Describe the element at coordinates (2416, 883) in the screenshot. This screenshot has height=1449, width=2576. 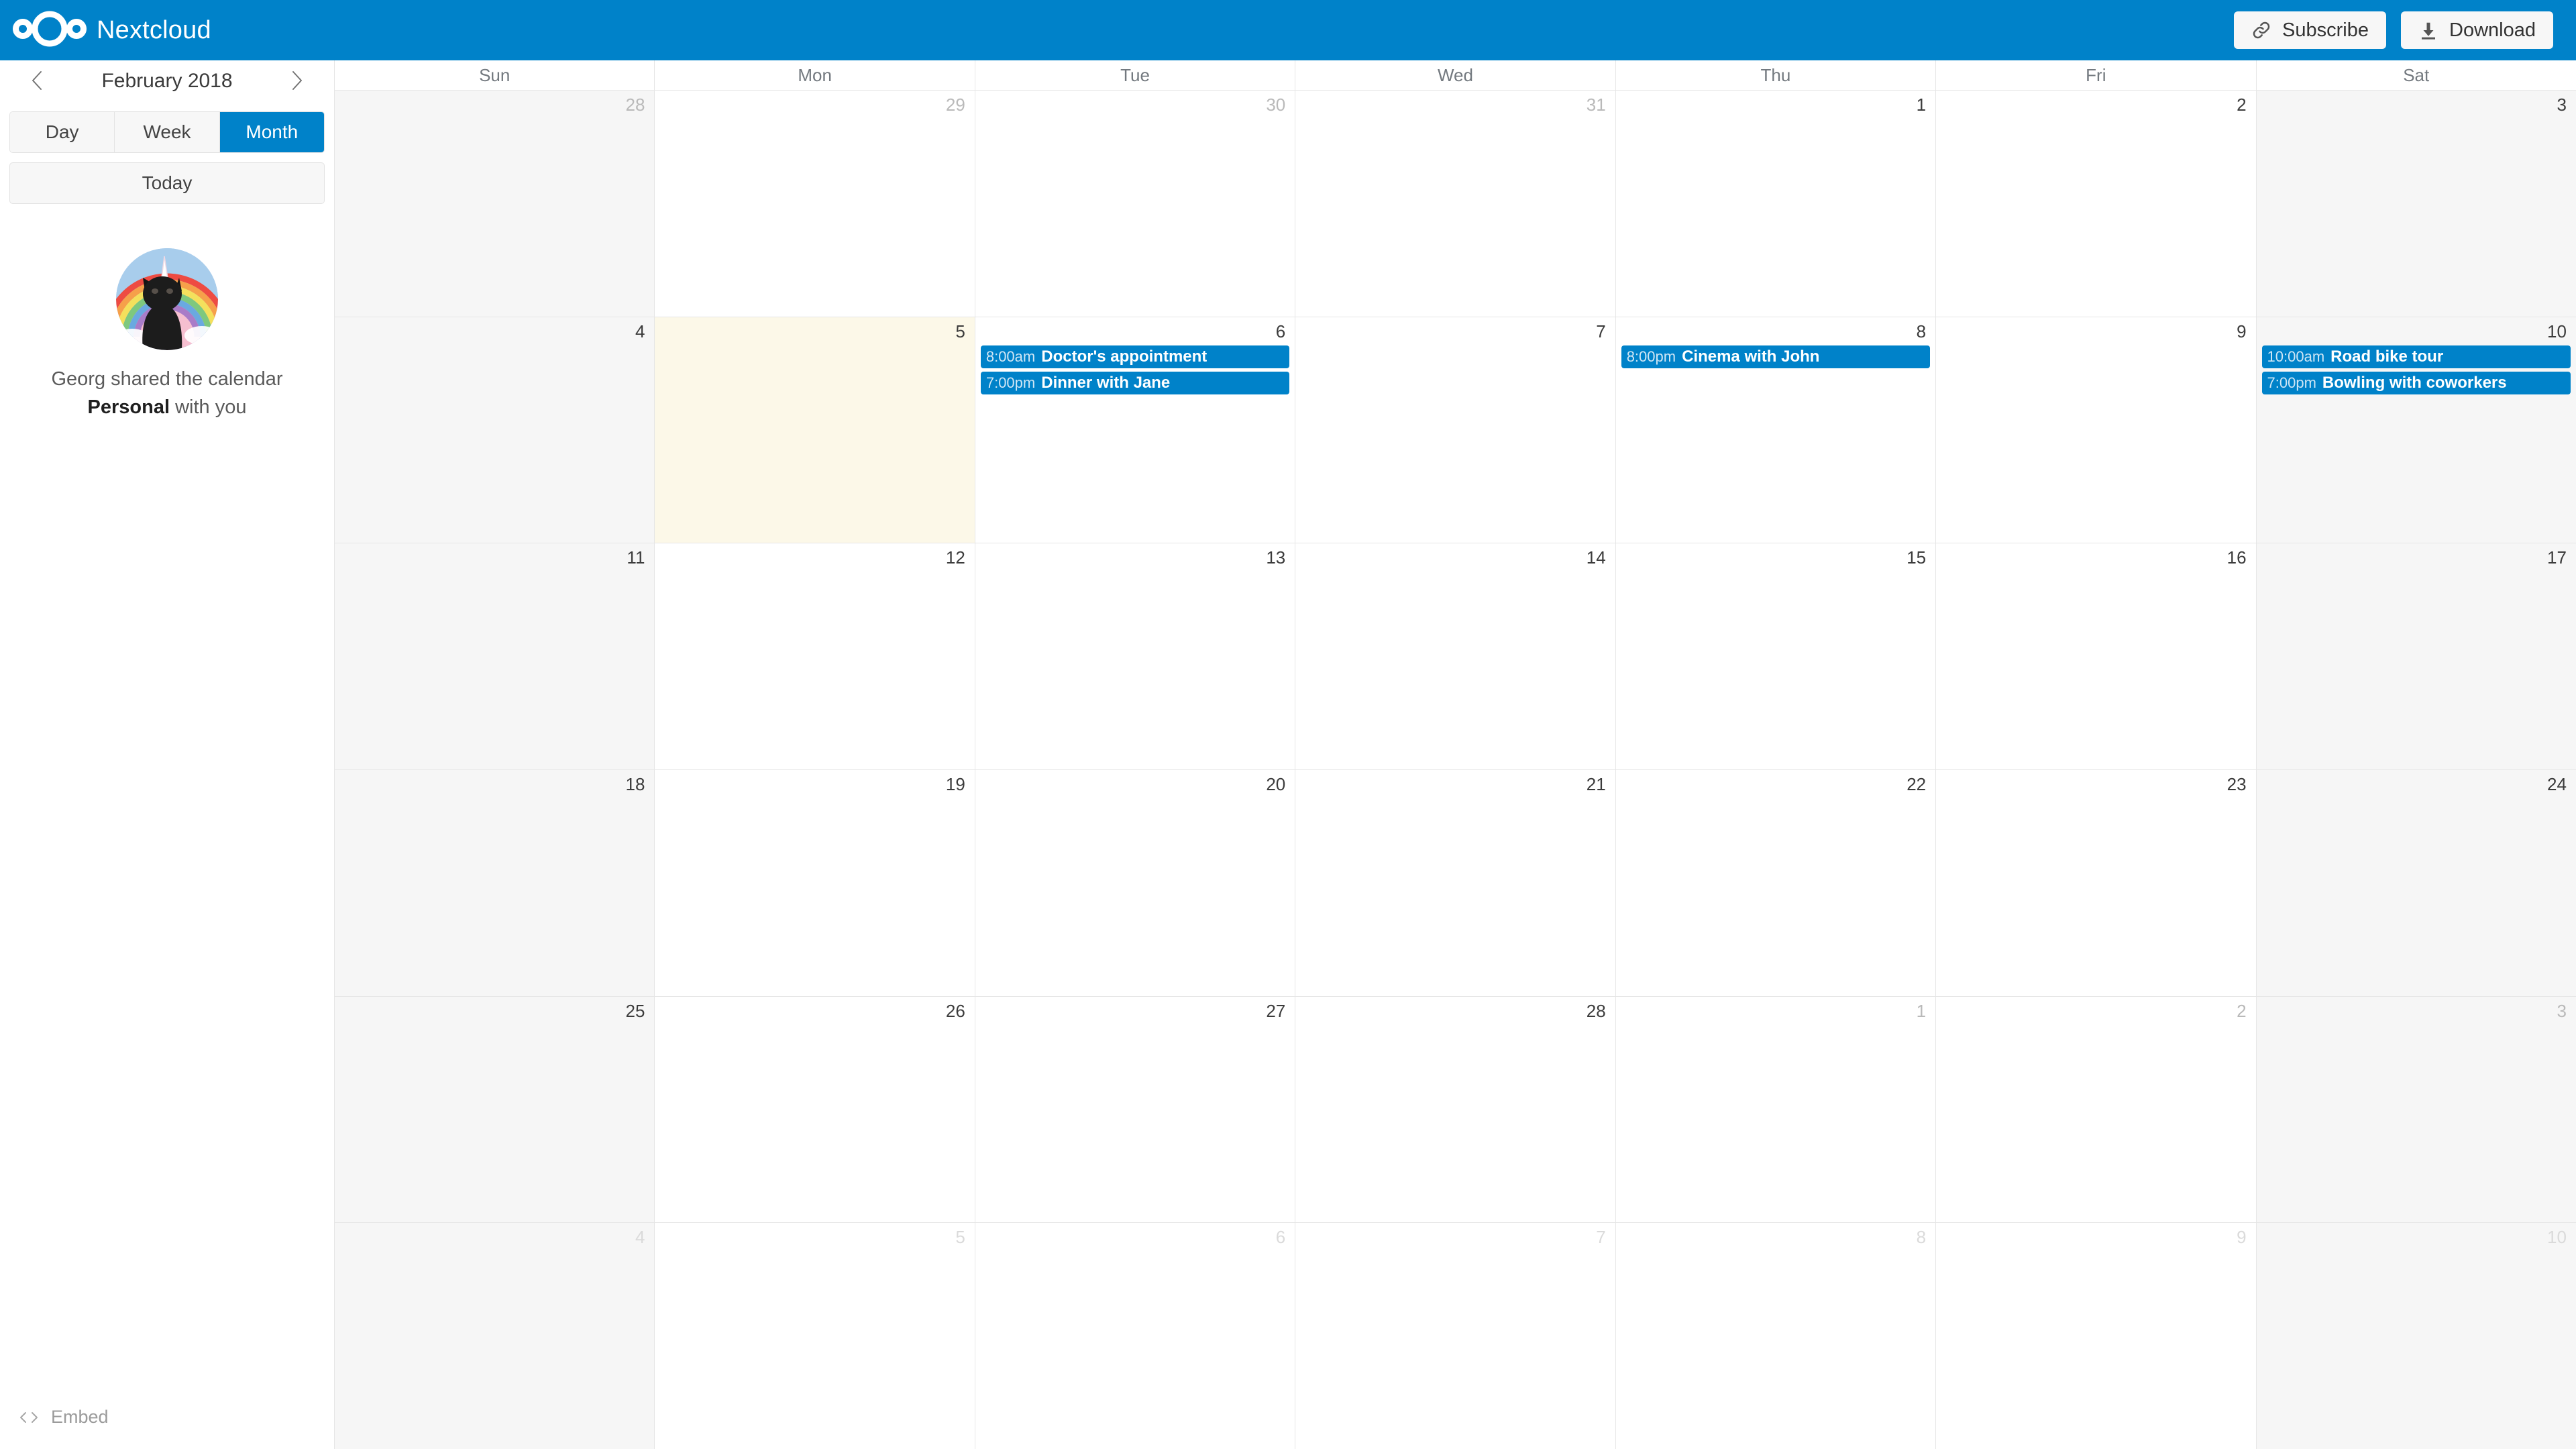
I see `day-cell: 24` at that location.